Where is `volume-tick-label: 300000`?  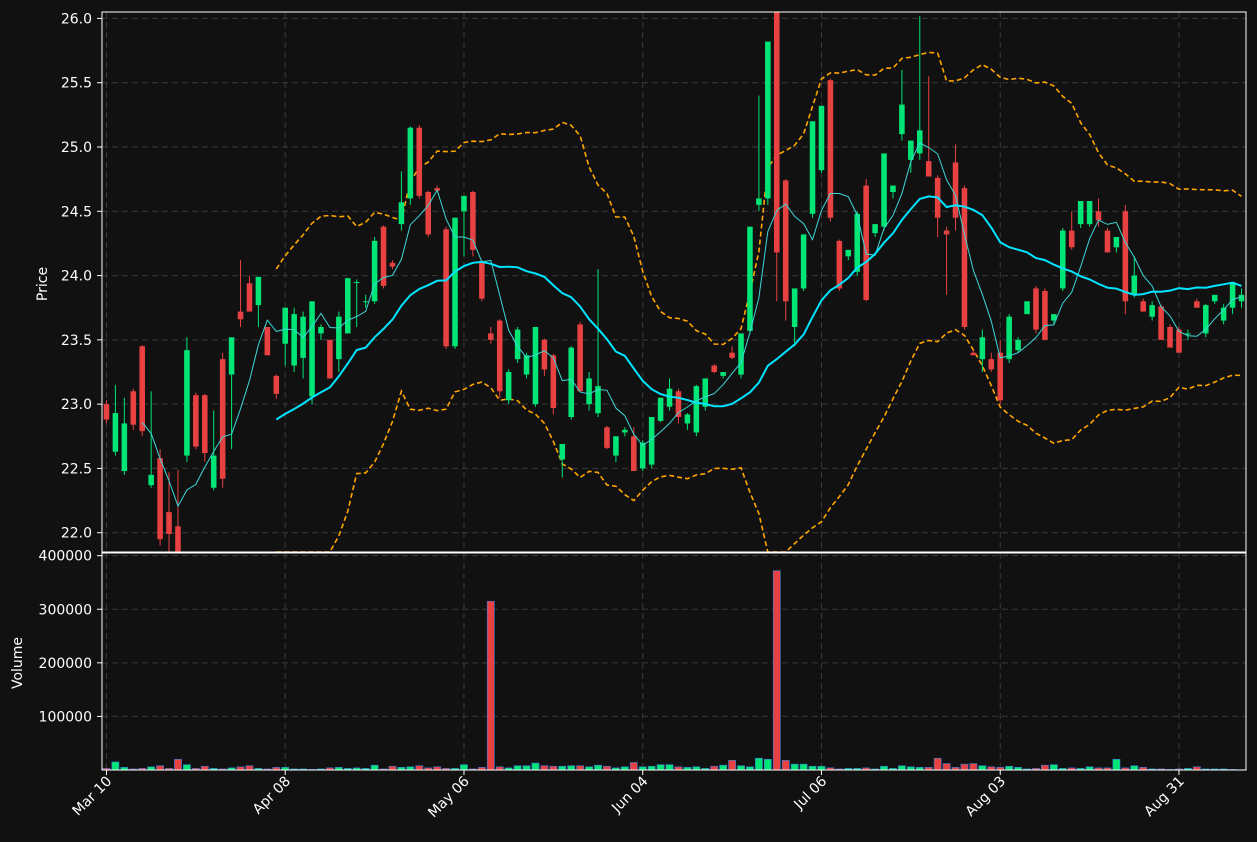 volume-tick-label: 300000 is located at coordinates (65, 610).